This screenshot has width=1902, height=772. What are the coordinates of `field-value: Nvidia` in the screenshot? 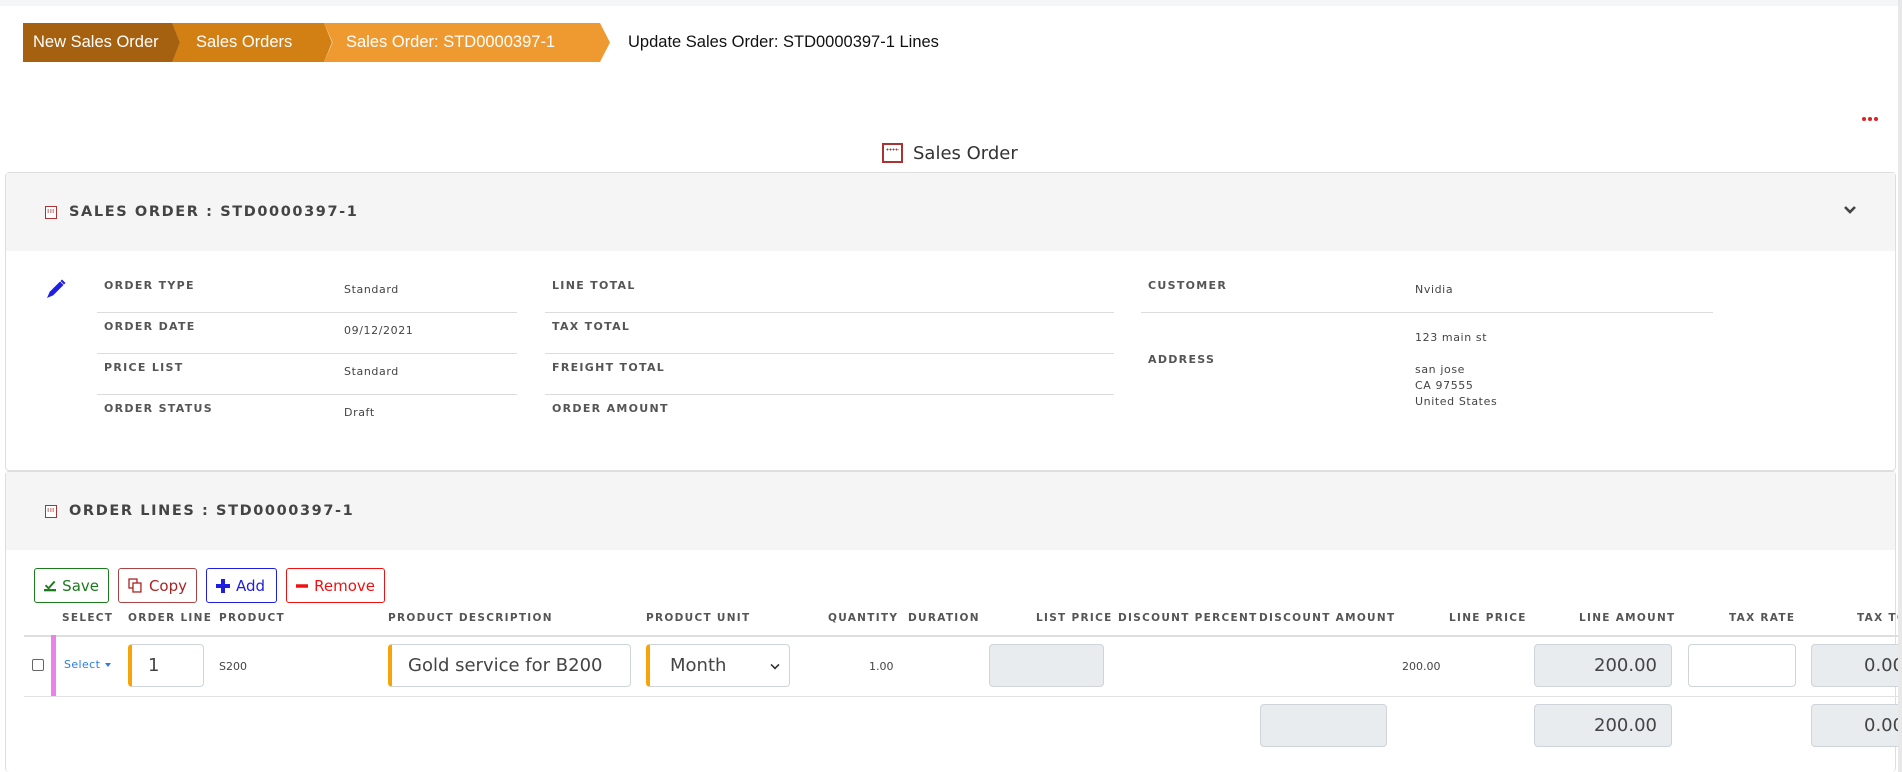 It's located at (1434, 289).